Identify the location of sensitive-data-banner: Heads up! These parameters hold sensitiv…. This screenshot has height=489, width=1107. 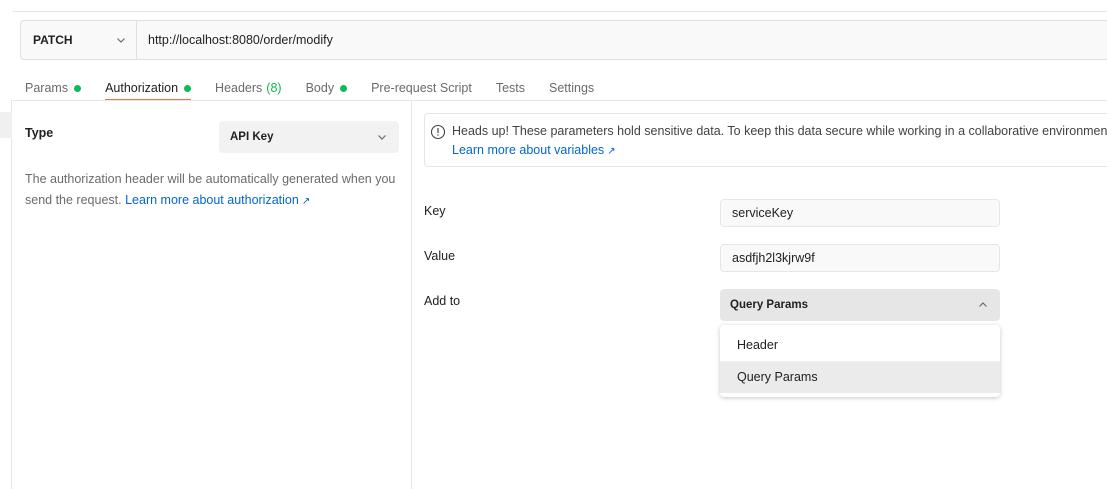
(765, 140).